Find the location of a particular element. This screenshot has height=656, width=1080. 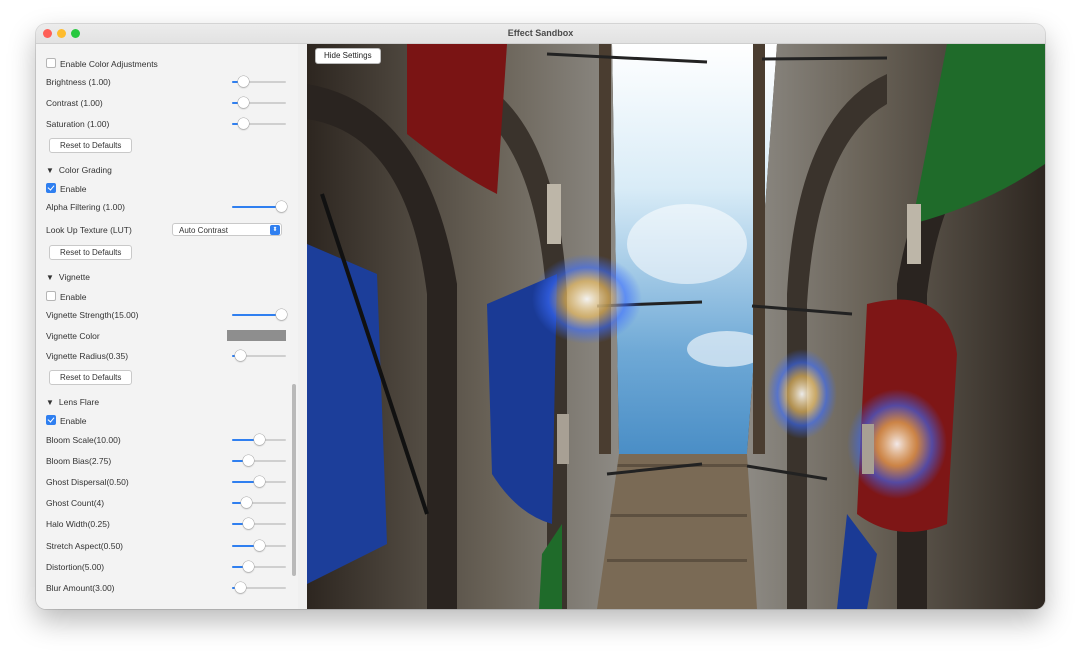

vignette-header: ▼ Vignette is located at coordinates (68, 277).